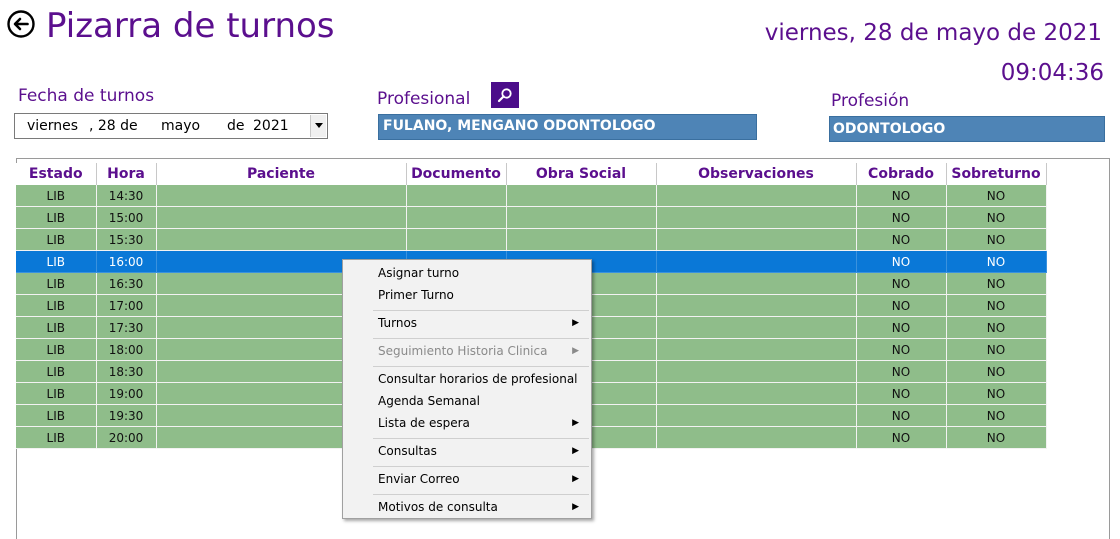  Describe the element at coordinates (126, 415) in the screenshot. I see `cell-hora: 19:30` at that location.